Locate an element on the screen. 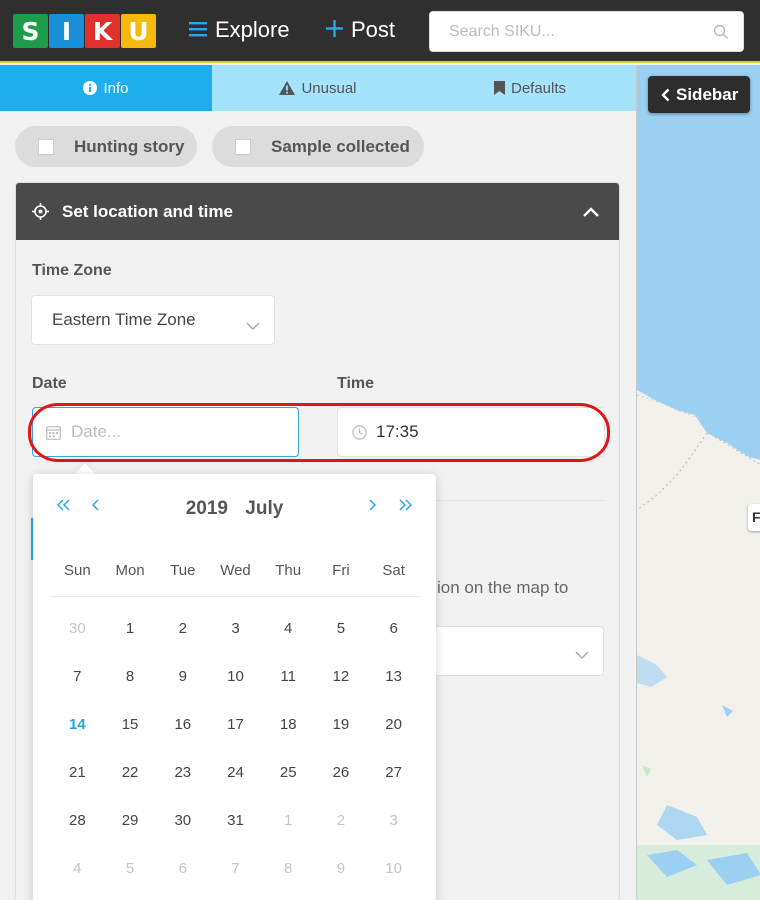 Image resolution: width=760 pixels, height=900 pixels. tab-defaults-label: Defaults is located at coordinates (538, 88).